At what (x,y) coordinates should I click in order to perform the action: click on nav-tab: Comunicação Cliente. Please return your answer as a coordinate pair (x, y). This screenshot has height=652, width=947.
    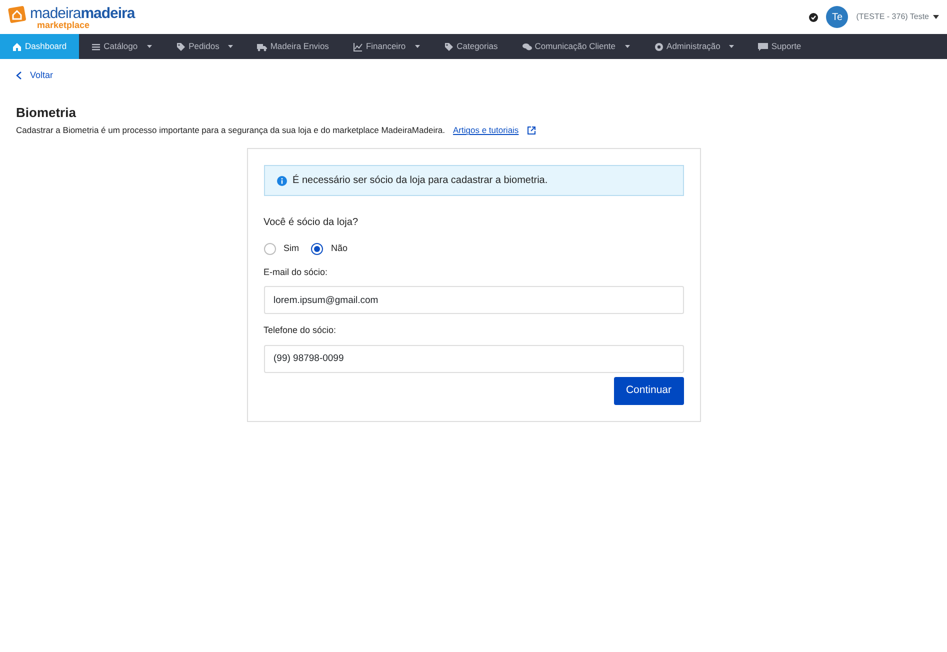
    Looking at the image, I should click on (576, 46).